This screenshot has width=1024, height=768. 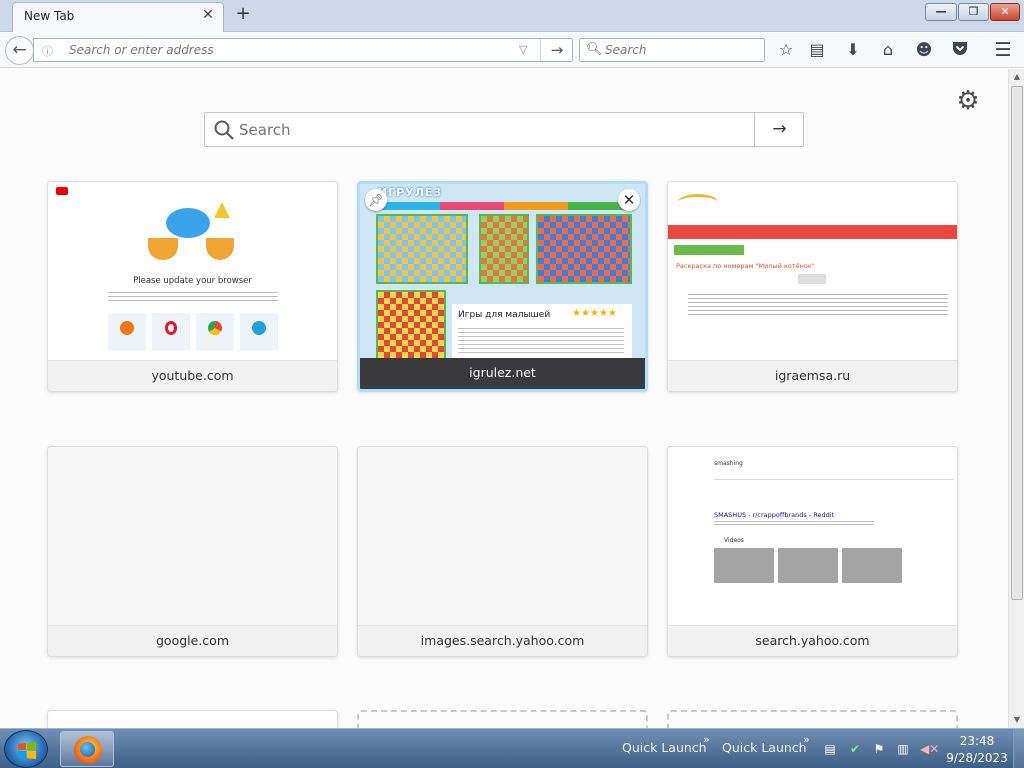 I want to click on tile-images-yahoo: images.search.yahoo.com, so click(x=502, y=551).